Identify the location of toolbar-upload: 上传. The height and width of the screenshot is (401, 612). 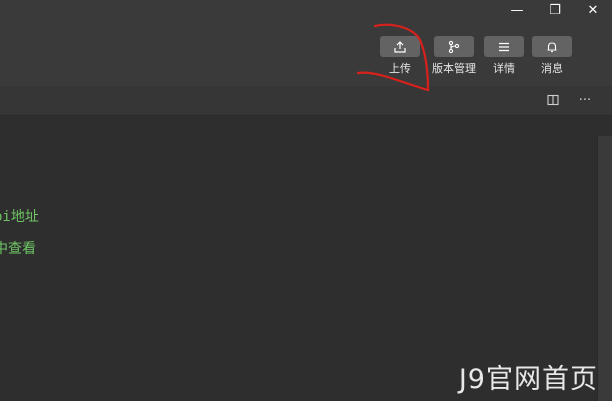
(400, 58).